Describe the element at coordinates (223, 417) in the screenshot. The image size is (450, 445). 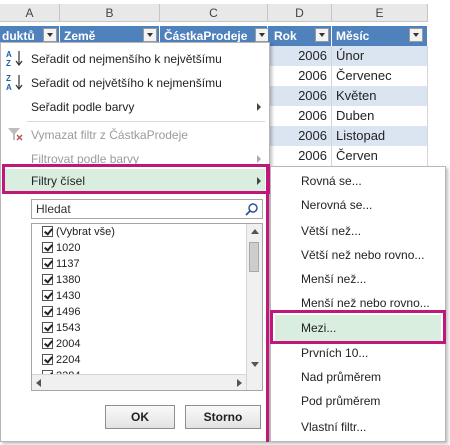
I see `cancel-button: Storno` at that location.